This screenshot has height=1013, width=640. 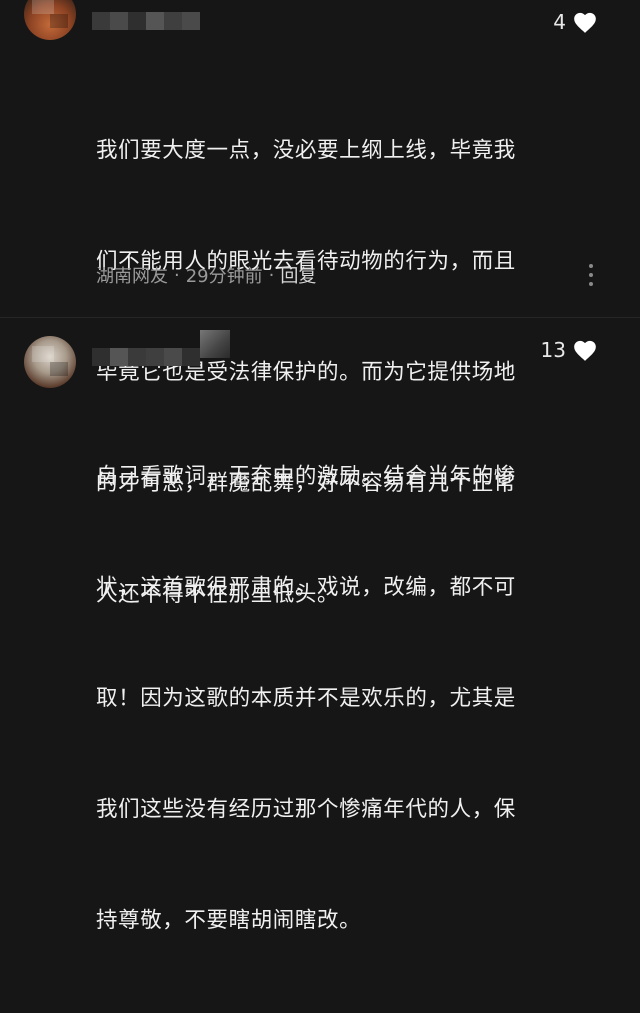 What do you see at coordinates (306, 150) in the screenshot?
I see `comment-line: 我们要大度一点，没必要上纲上线，毕竟我` at bounding box center [306, 150].